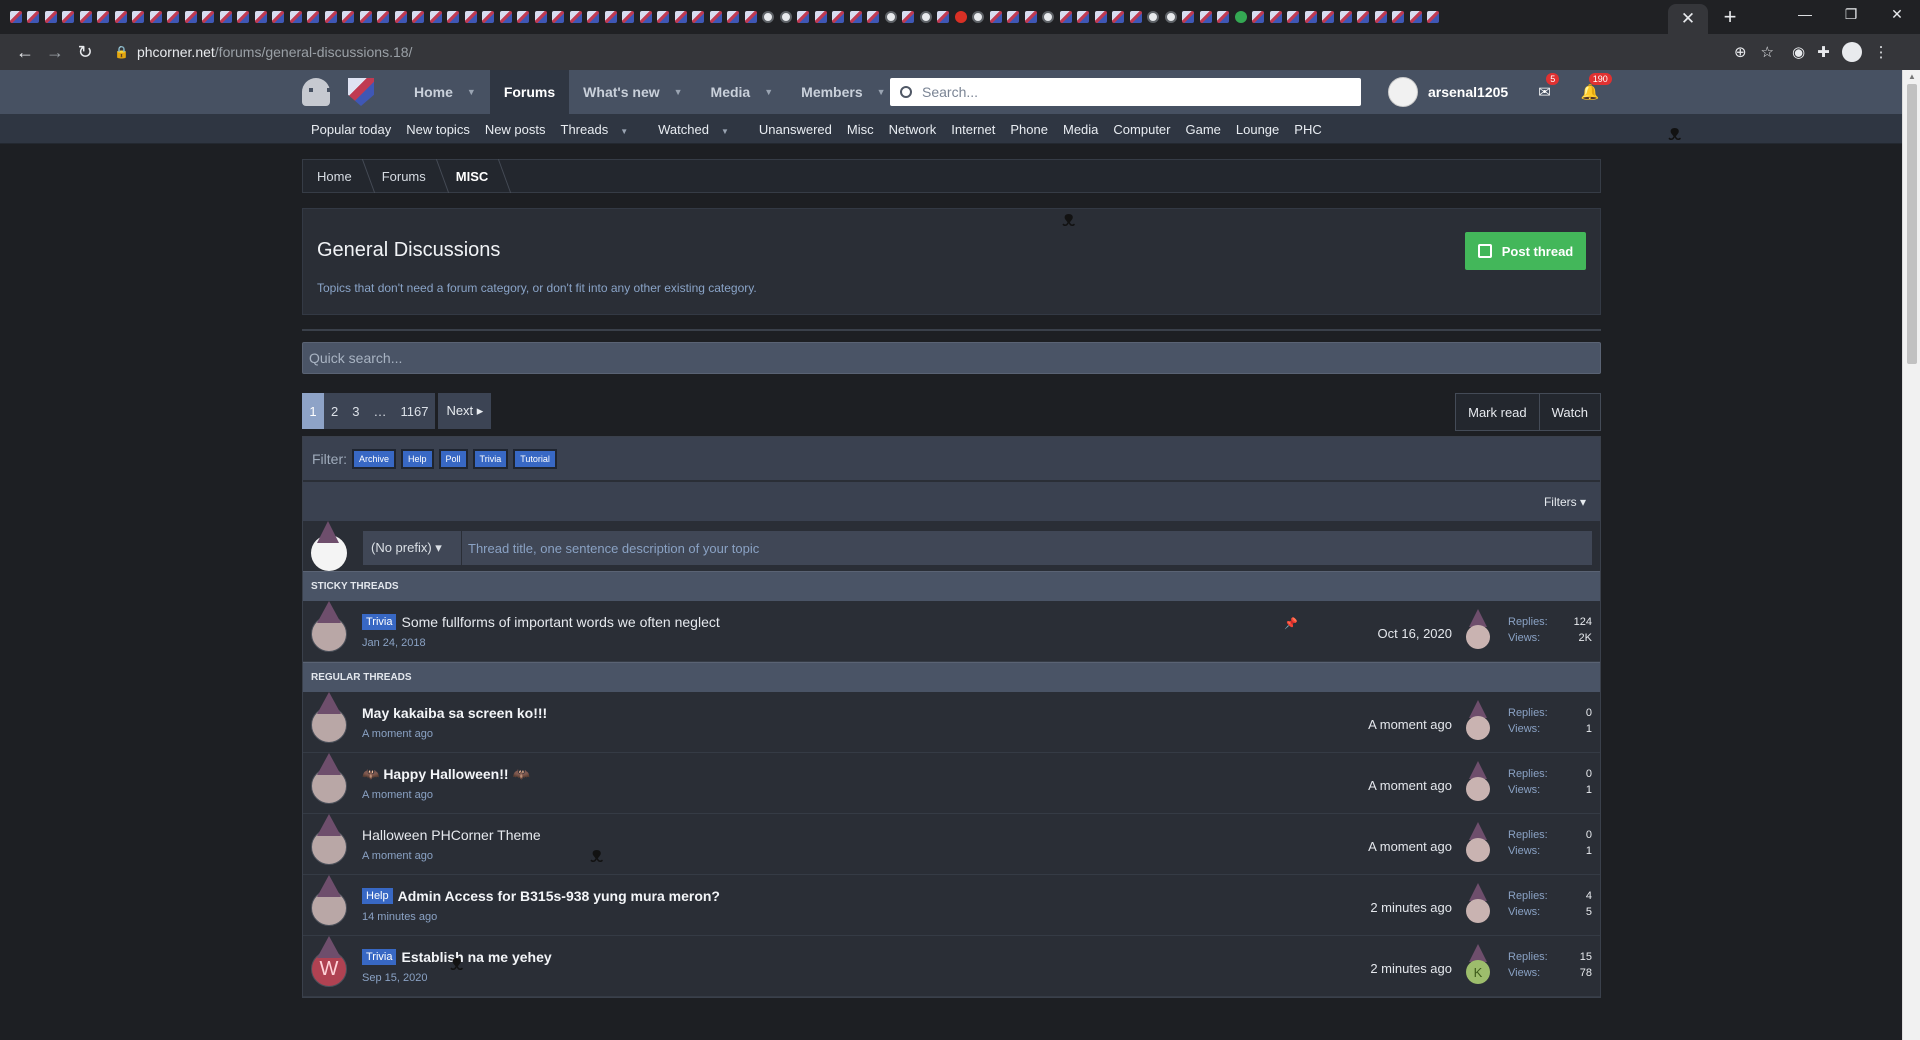 Image resolution: width=1920 pixels, height=1040 pixels. What do you see at coordinates (394, 643) in the screenshot?
I see `thread-start-date: Jan 24, 2018` at bounding box center [394, 643].